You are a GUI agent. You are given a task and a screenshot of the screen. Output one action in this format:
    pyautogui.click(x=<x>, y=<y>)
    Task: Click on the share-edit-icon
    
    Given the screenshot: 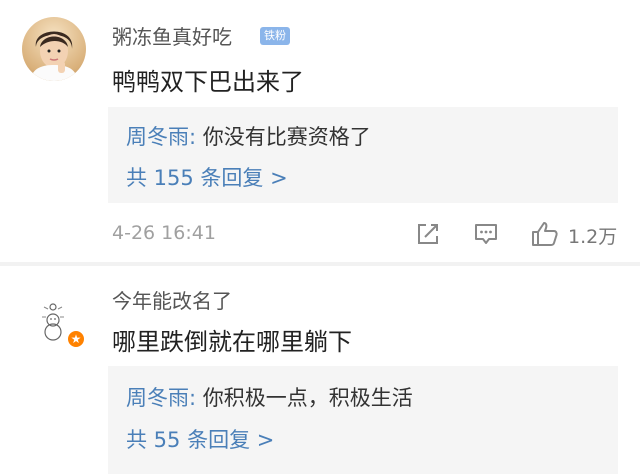 What is the action you would take?
    pyautogui.click(x=428, y=234)
    